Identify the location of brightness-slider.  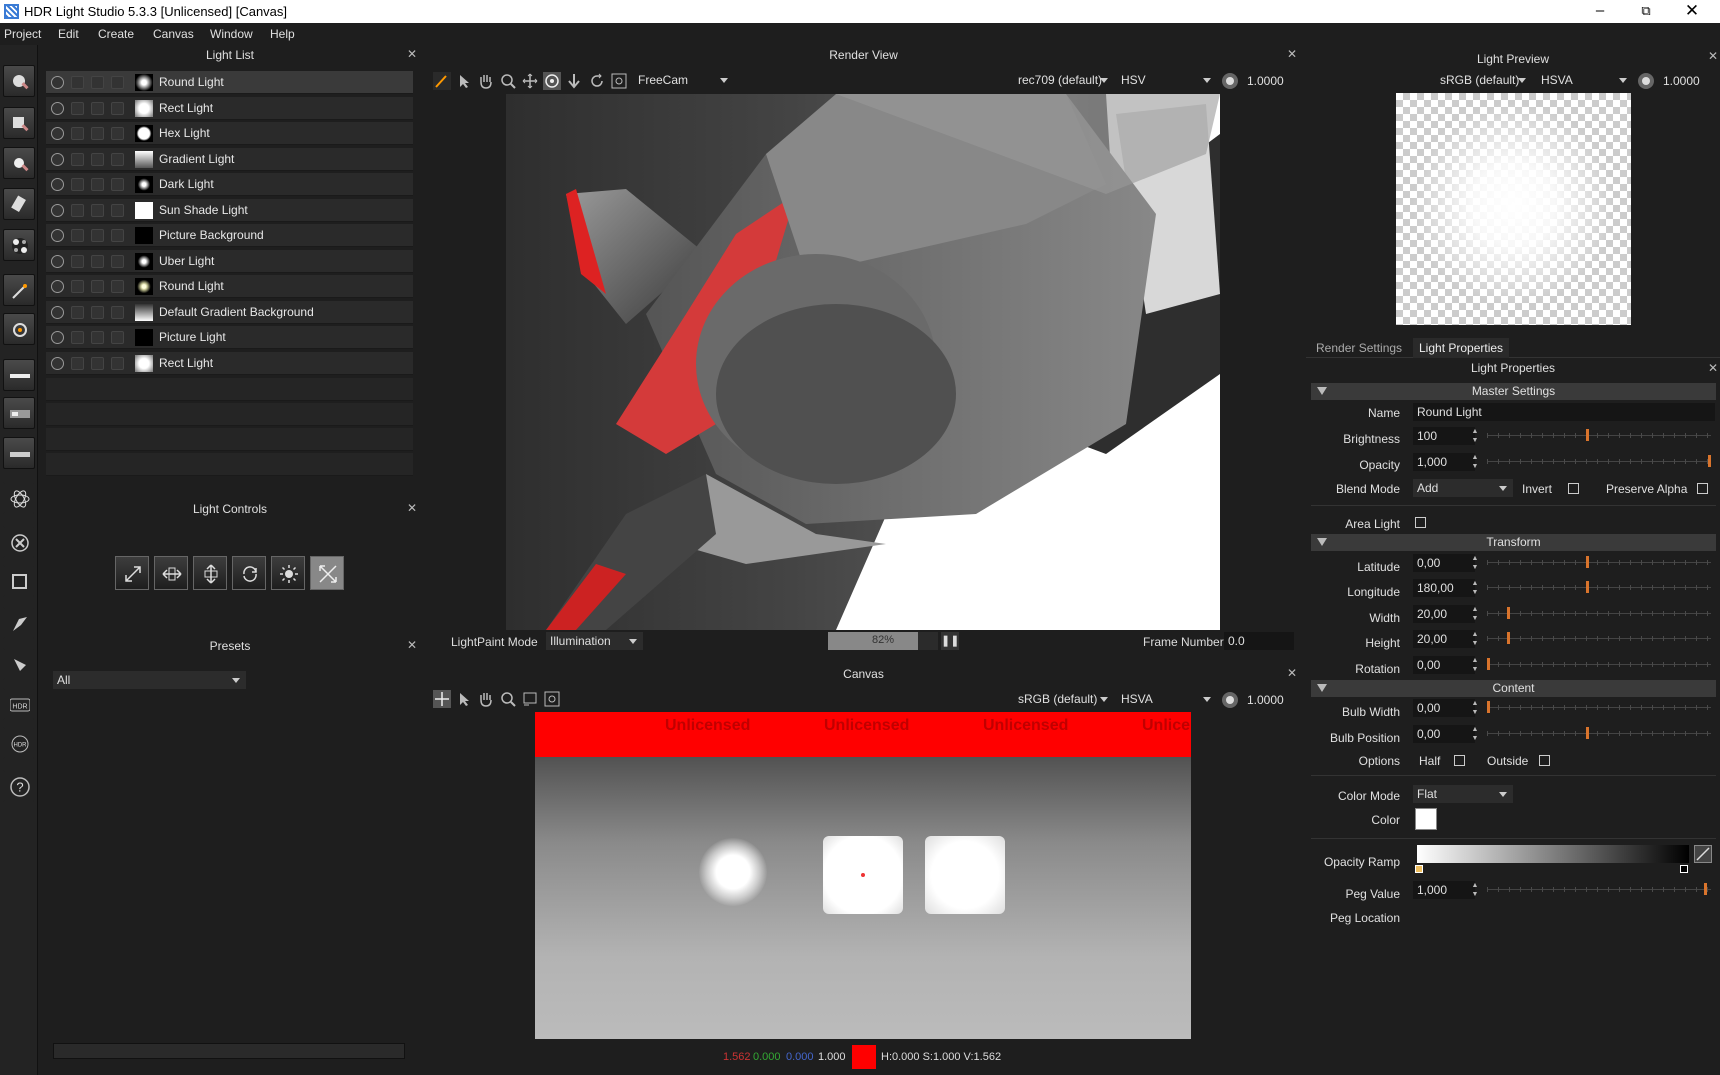
(1599, 435).